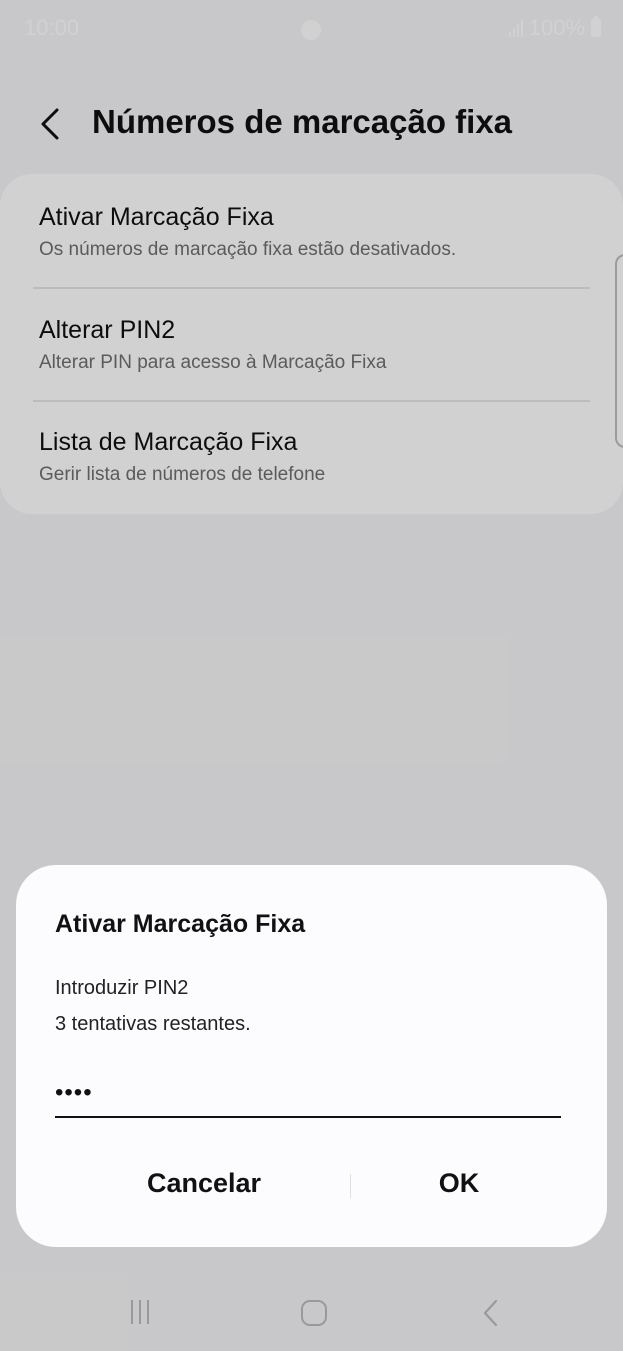 The image size is (623, 1351). Describe the element at coordinates (153, 1024) in the screenshot. I see `dialog-message-attempts: 3 tentativas restantes.` at that location.